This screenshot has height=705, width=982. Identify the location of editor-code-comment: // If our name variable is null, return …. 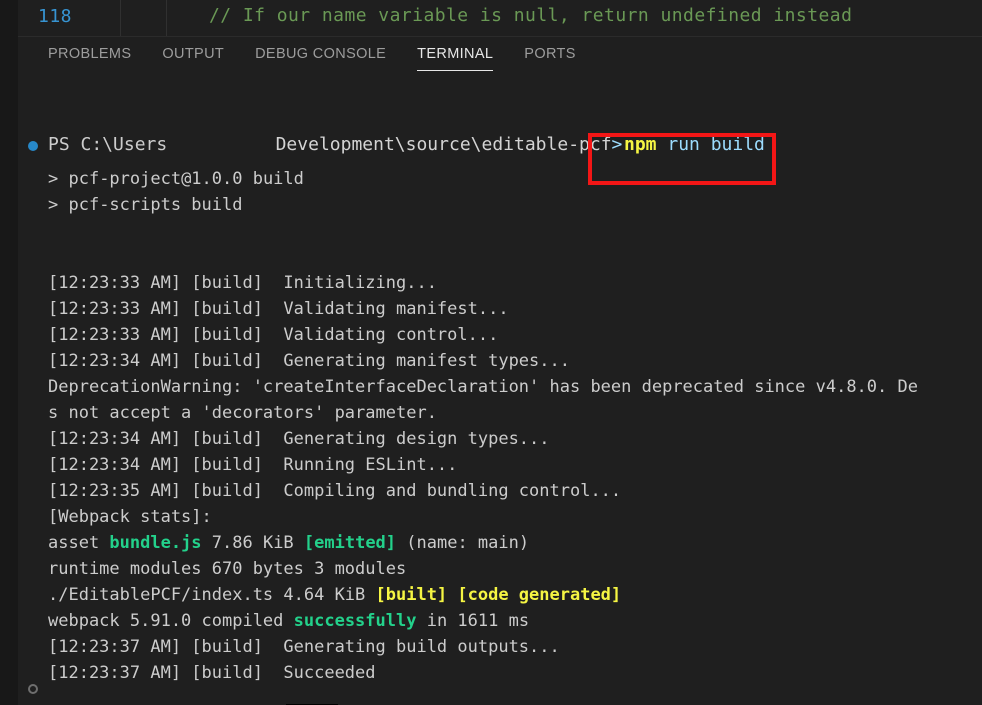
(531, 15).